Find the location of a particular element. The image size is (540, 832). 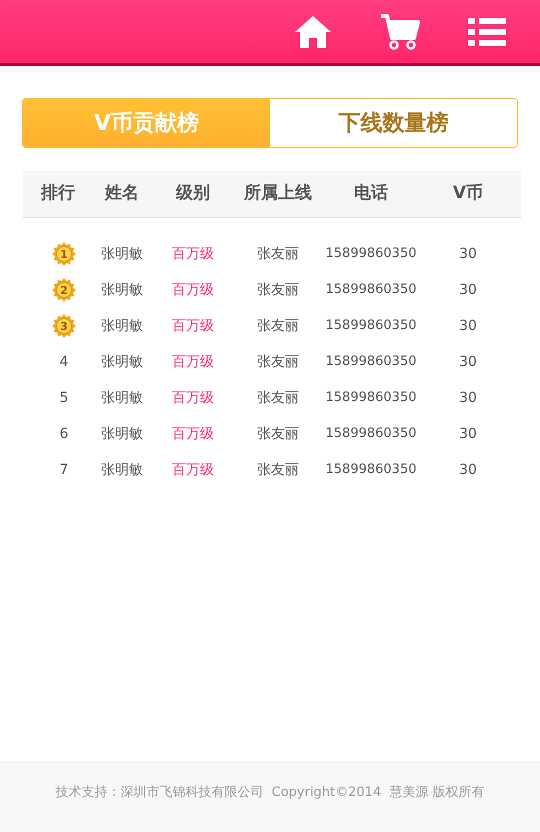

rank-number: 6 is located at coordinates (64, 434).